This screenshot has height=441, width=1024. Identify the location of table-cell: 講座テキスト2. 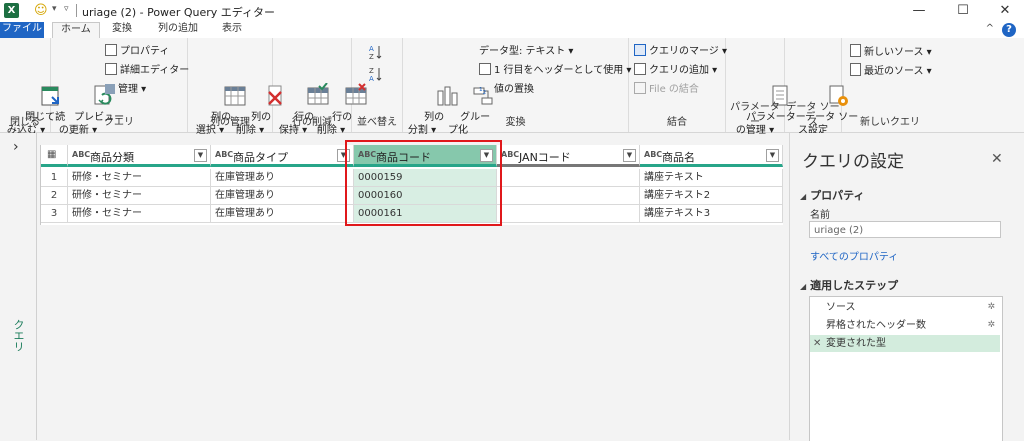
(711, 196).